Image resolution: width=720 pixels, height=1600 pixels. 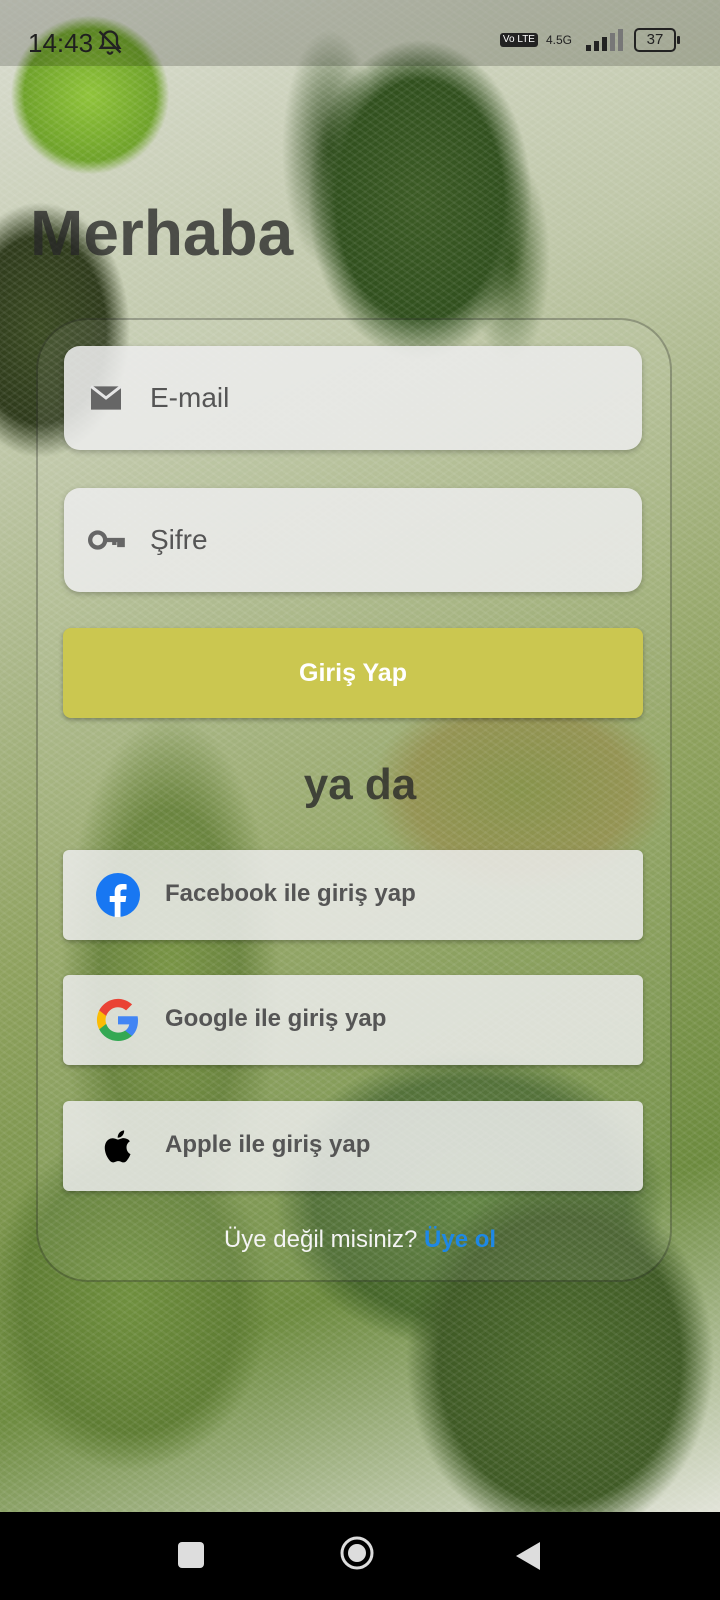 I want to click on signal-icon, so click(x=604, y=40).